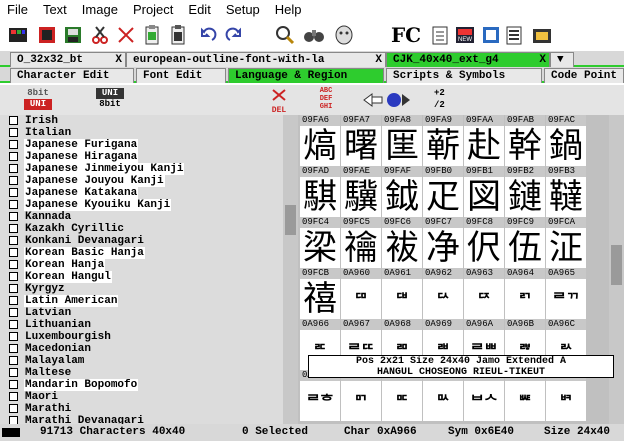  I want to click on list-item: Japanese Jinmeiyou Kanji, so click(141, 169).